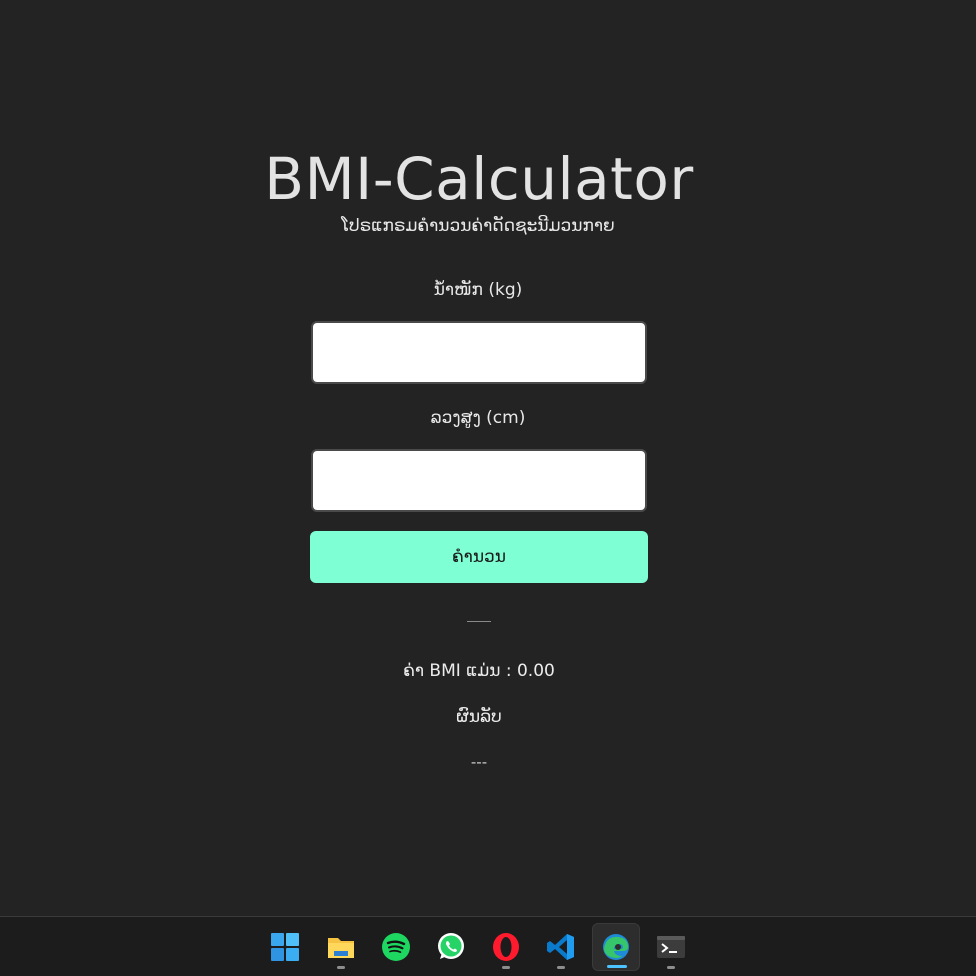 The height and width of the screenshot is (976, 976). What do you see at coordinates (479, 557) in the screenshot?
I see `calculate-button: ຄຳນວນ` at bounding box center [479, 557].